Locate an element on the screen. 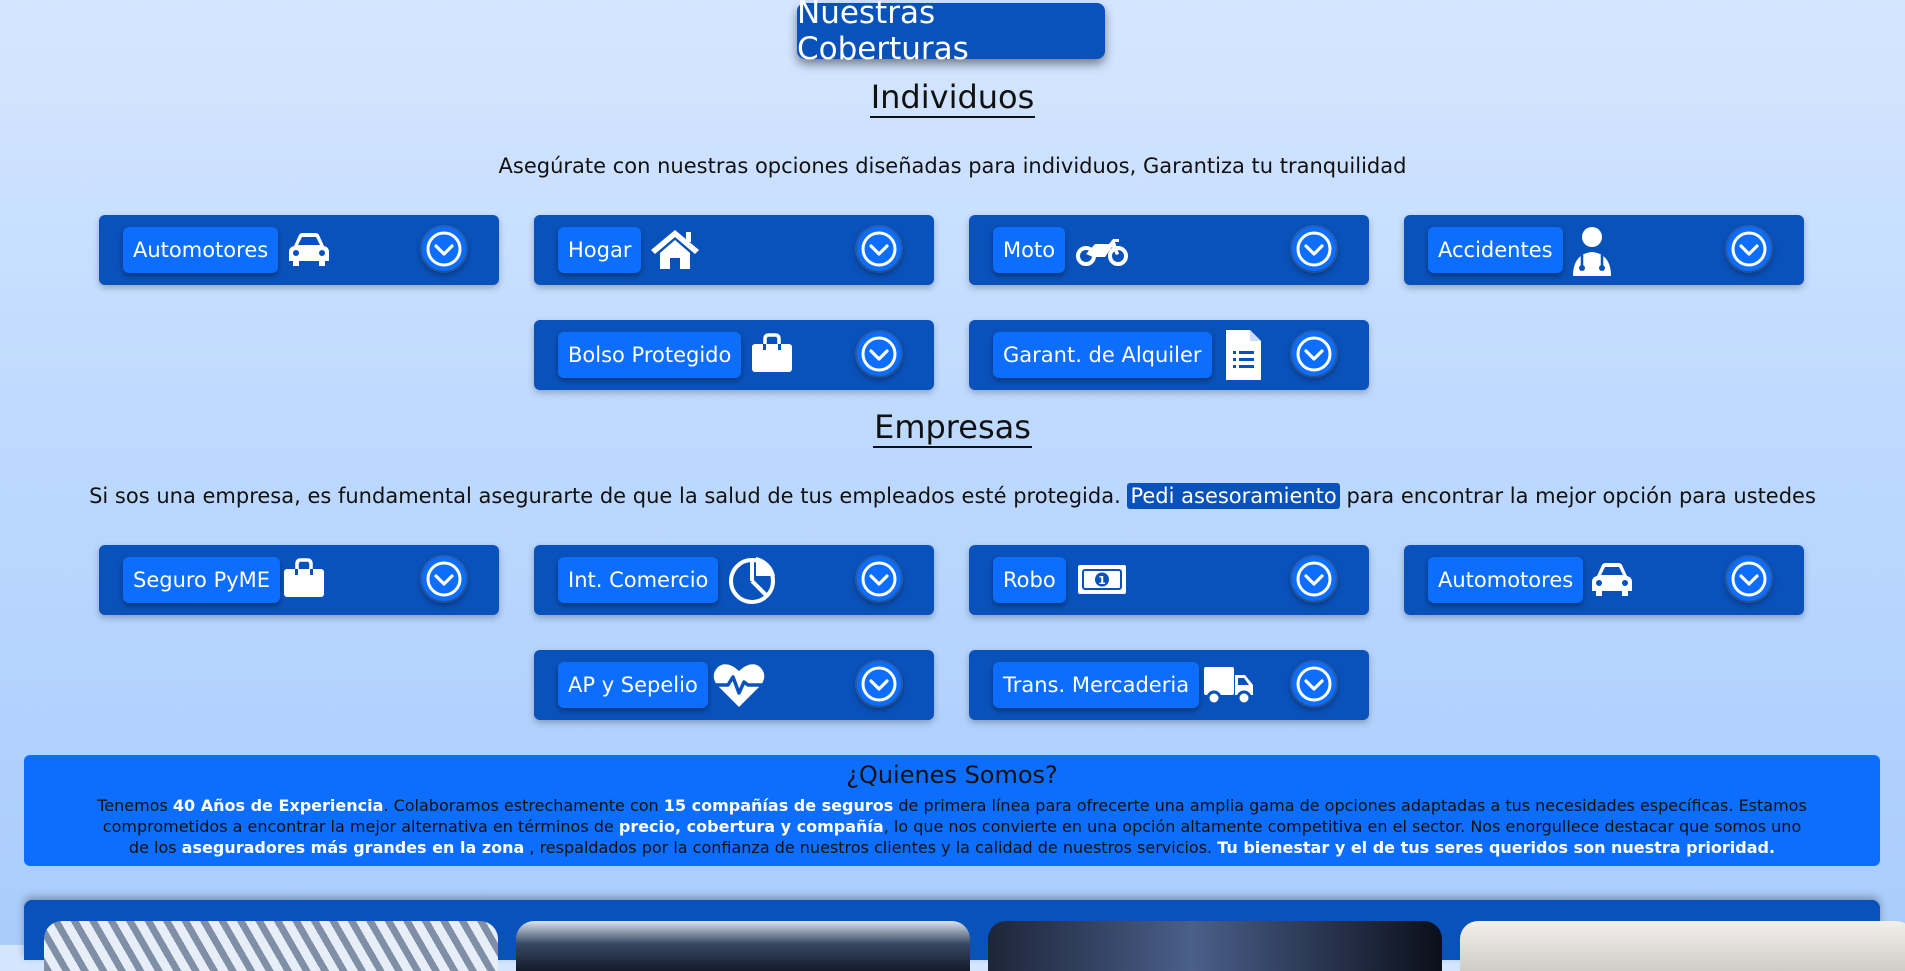  money-bill-icon: 1 is located at coordinates (1102, 579).